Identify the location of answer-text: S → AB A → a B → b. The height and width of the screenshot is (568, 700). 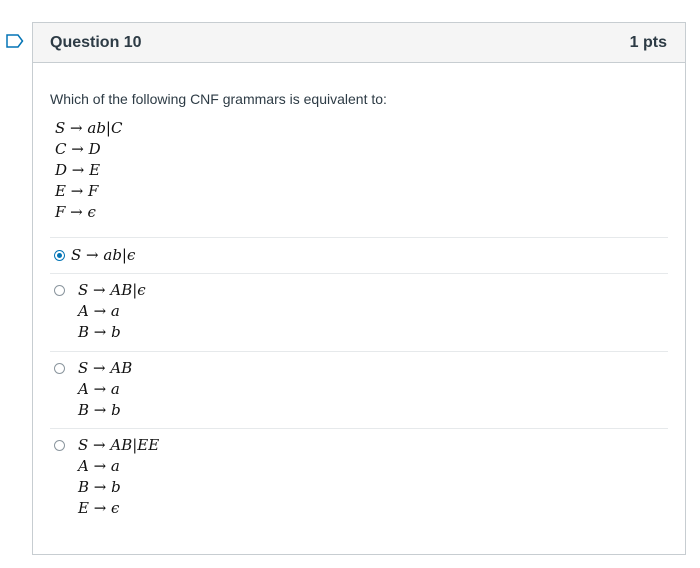
(105, 389).